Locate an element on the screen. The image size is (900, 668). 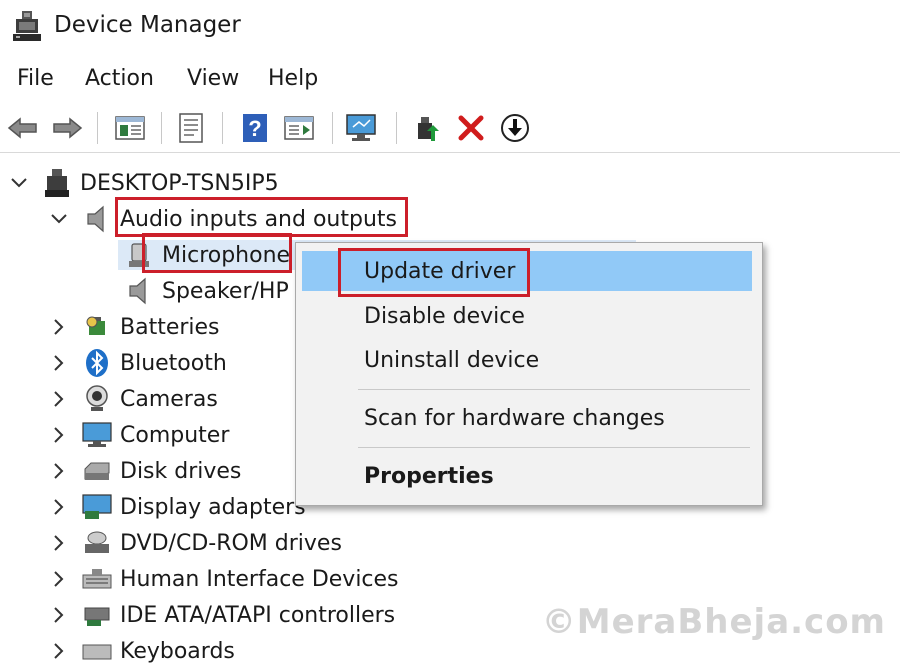
tree-item-batteries: Batteries is located at coordinates (134, 327).